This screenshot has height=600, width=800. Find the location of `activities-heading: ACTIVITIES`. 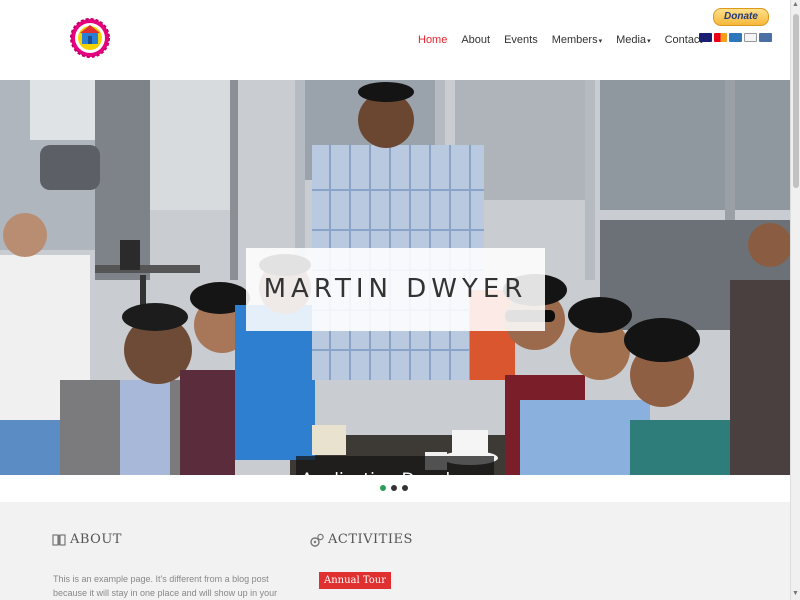

activities-heading: ACTIVITIES is located at coordinates (361, 539).